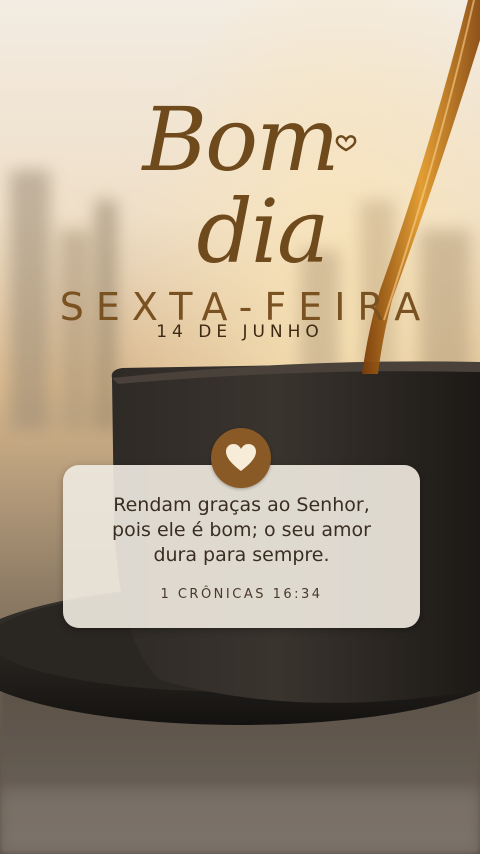 The image size is (480, 854). I want to click on heart-badge, so click(241, 458).